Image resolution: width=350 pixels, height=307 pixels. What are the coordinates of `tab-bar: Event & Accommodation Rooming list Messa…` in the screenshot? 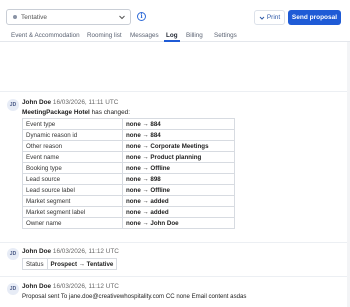 It's located at (175, 36).